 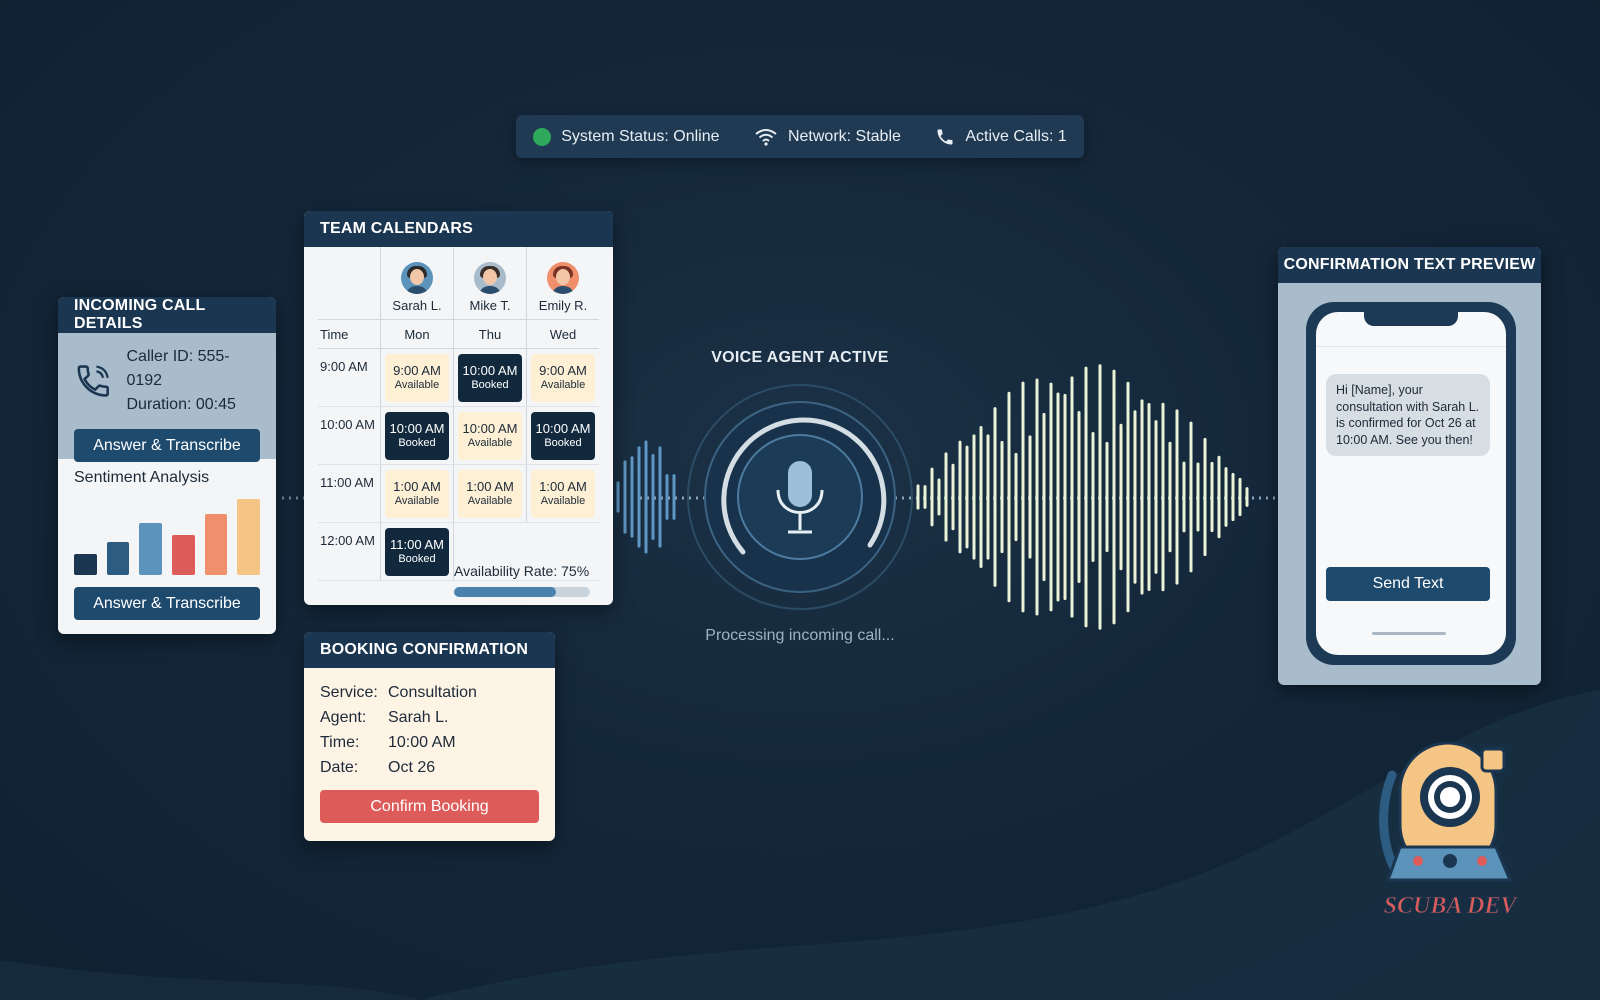 I want to click on agent-name: Emily R., so click(x=563, y=305).